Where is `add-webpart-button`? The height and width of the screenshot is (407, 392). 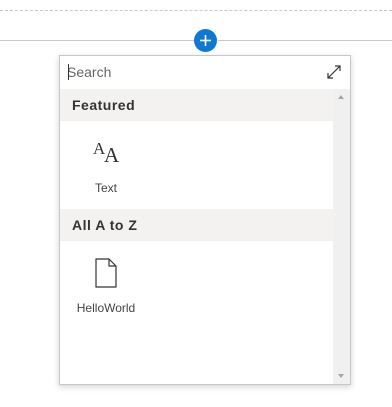
add-webpart-button is located at coordinates (205, 40).